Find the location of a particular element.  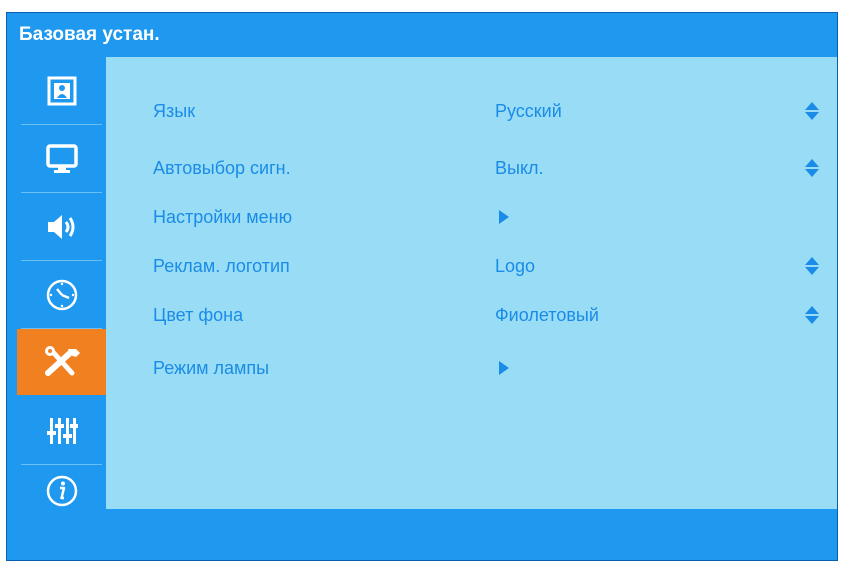

equalizer-icon is located at coordinates (62, 431).